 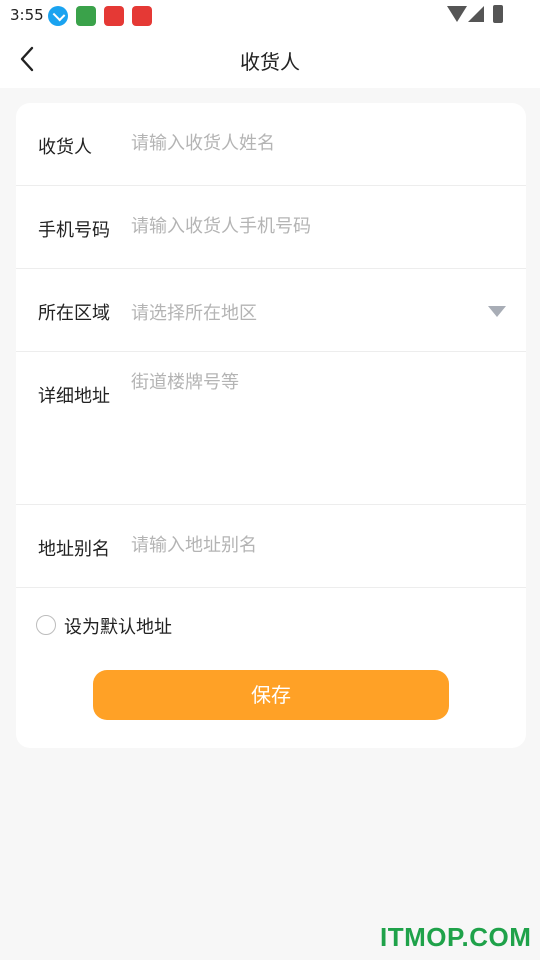 I want to click on download-notification-icon, so click(x=58, y=16).